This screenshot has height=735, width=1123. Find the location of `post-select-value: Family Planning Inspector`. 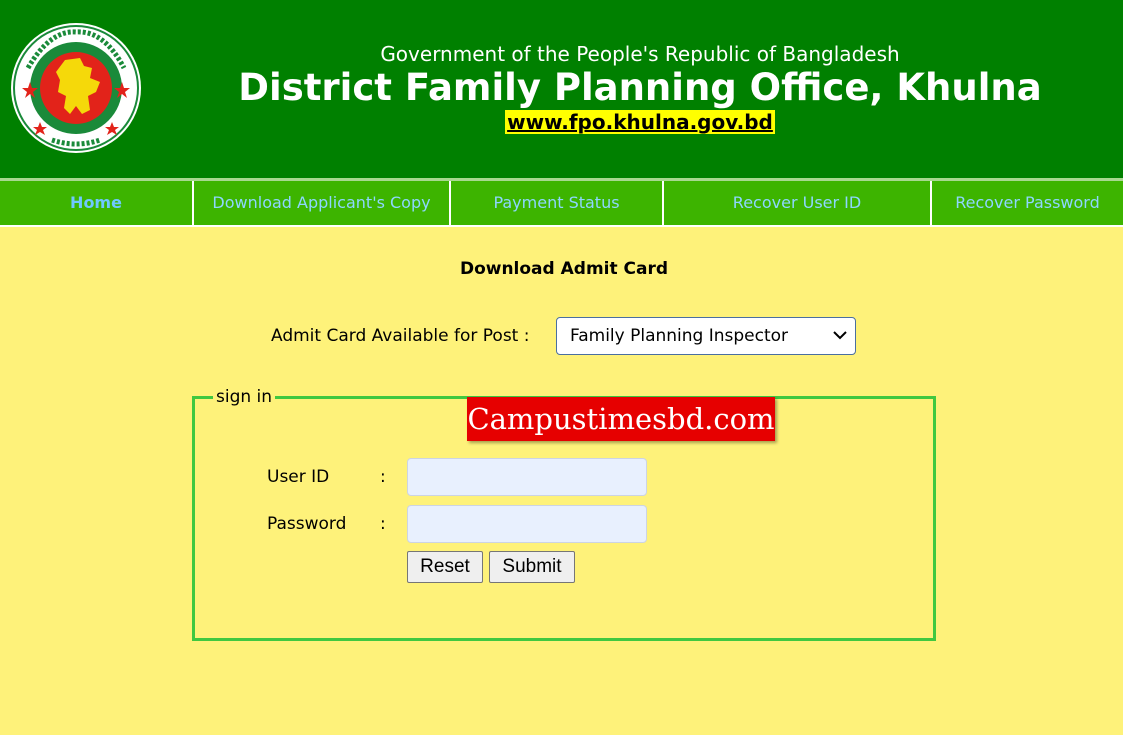

post-select-value: Family Planning Inspector is located at coordinates (679, 336).